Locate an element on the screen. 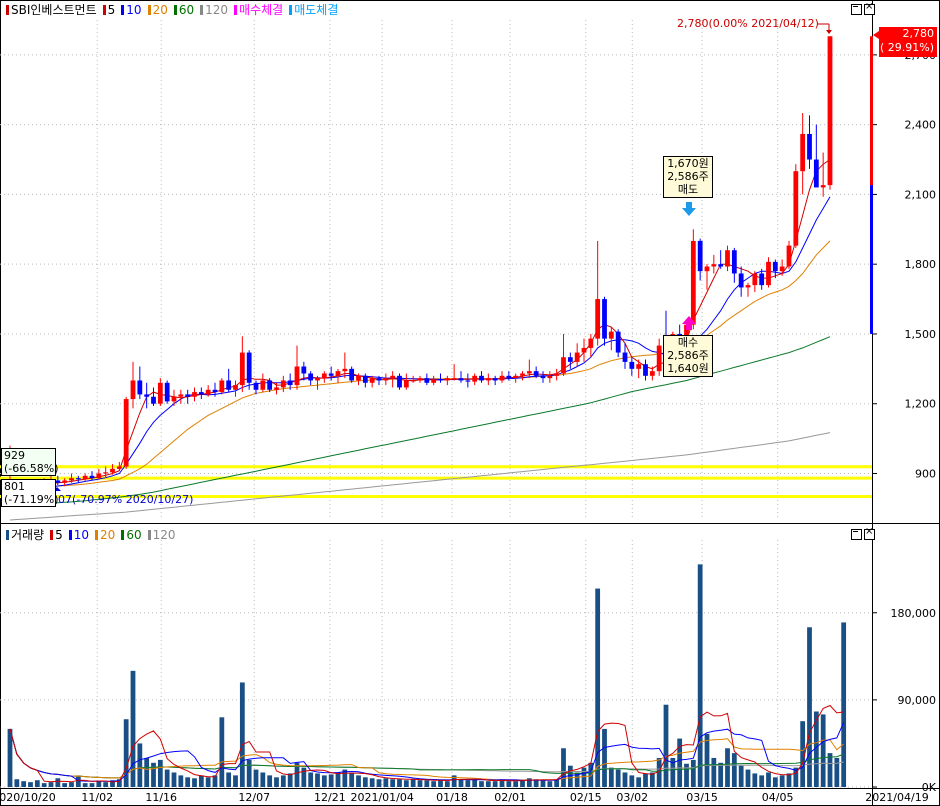 The image size is (940, 806). volume-name: 거래량 is located at coordinates (28, 535).